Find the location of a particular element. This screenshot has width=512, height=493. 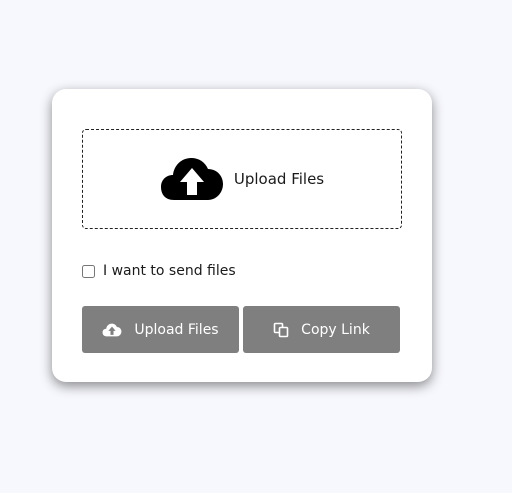

upload-files-button: Upload Files is located at coordinates (160, 329).